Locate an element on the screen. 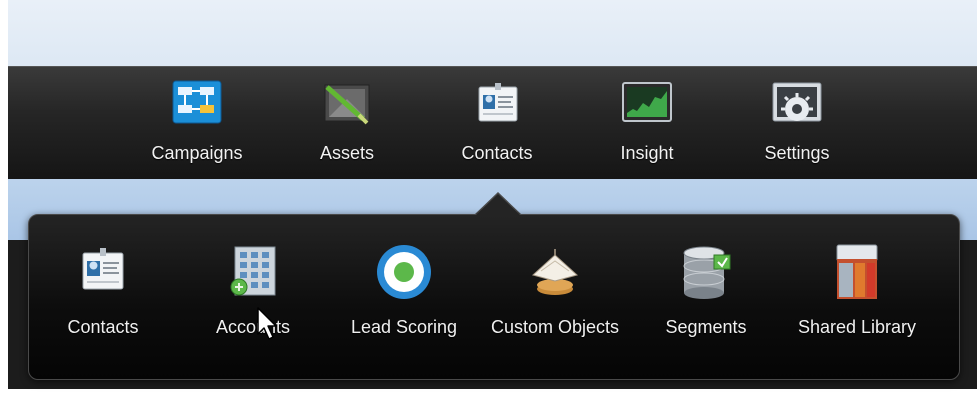 This screenshot has width=977, height=393. submenu-item-segments: Segments is located at coordinates (706, 296).